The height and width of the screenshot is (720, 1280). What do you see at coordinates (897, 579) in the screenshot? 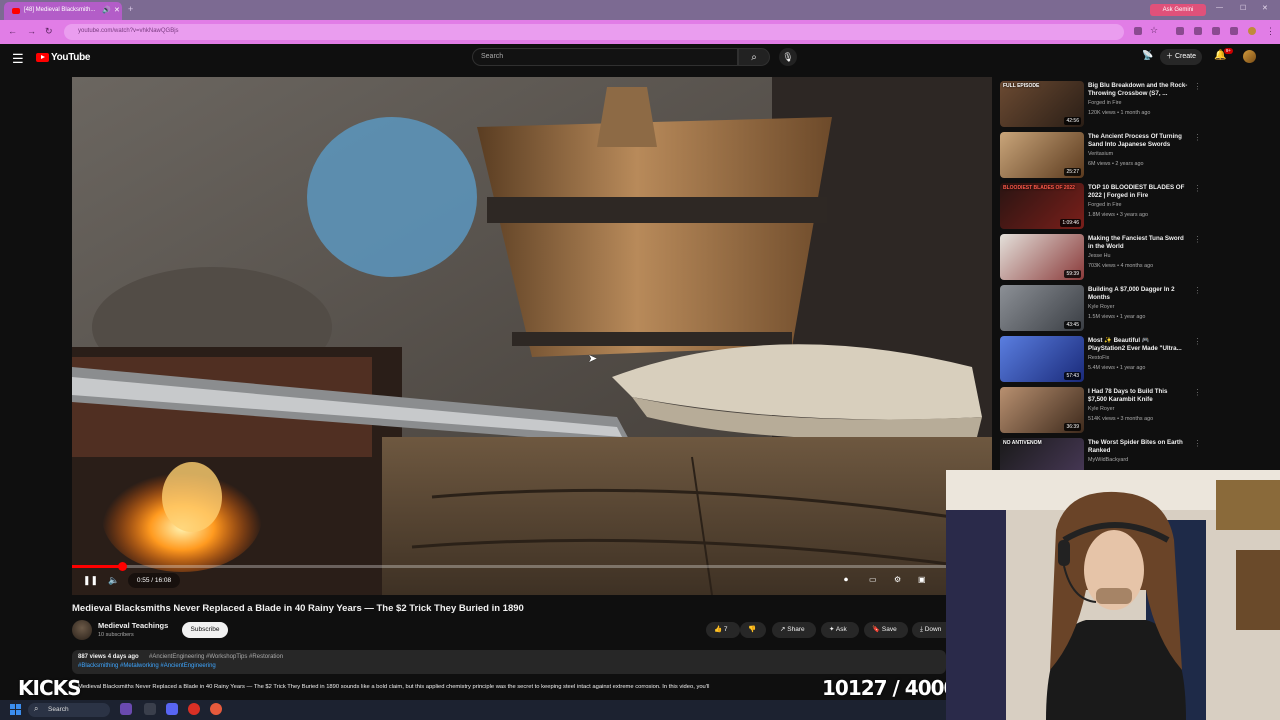
I see `settings-gear-icon: ⚙` at bounding box center [897, 579].